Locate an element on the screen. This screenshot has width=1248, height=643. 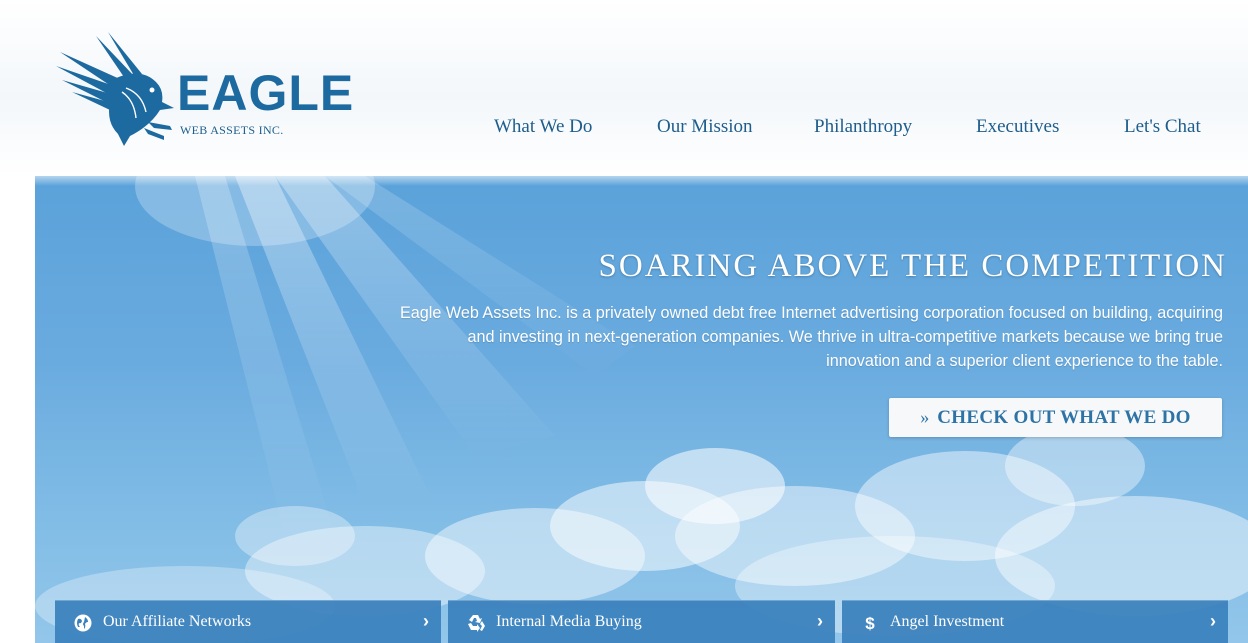
nav-our-mission: Our Mission is located at coordinates (705, 127).